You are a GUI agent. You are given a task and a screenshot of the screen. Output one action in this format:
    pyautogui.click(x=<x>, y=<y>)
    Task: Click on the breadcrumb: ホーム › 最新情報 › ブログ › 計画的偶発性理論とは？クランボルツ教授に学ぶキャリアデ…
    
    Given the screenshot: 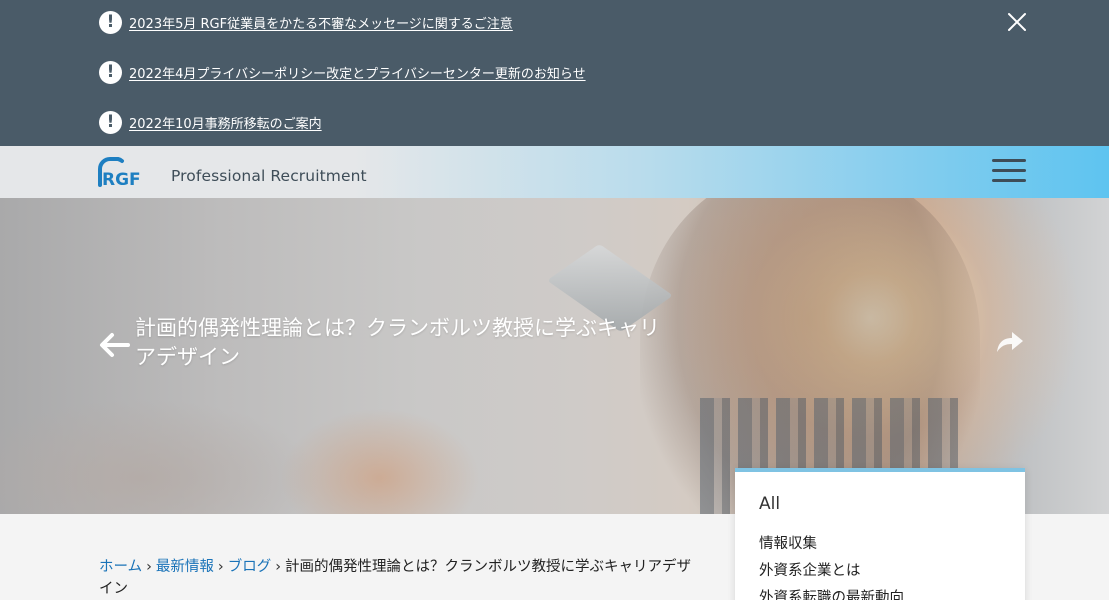 What is the action you would take?
    pyautogui.click(x=399, y=578)
    